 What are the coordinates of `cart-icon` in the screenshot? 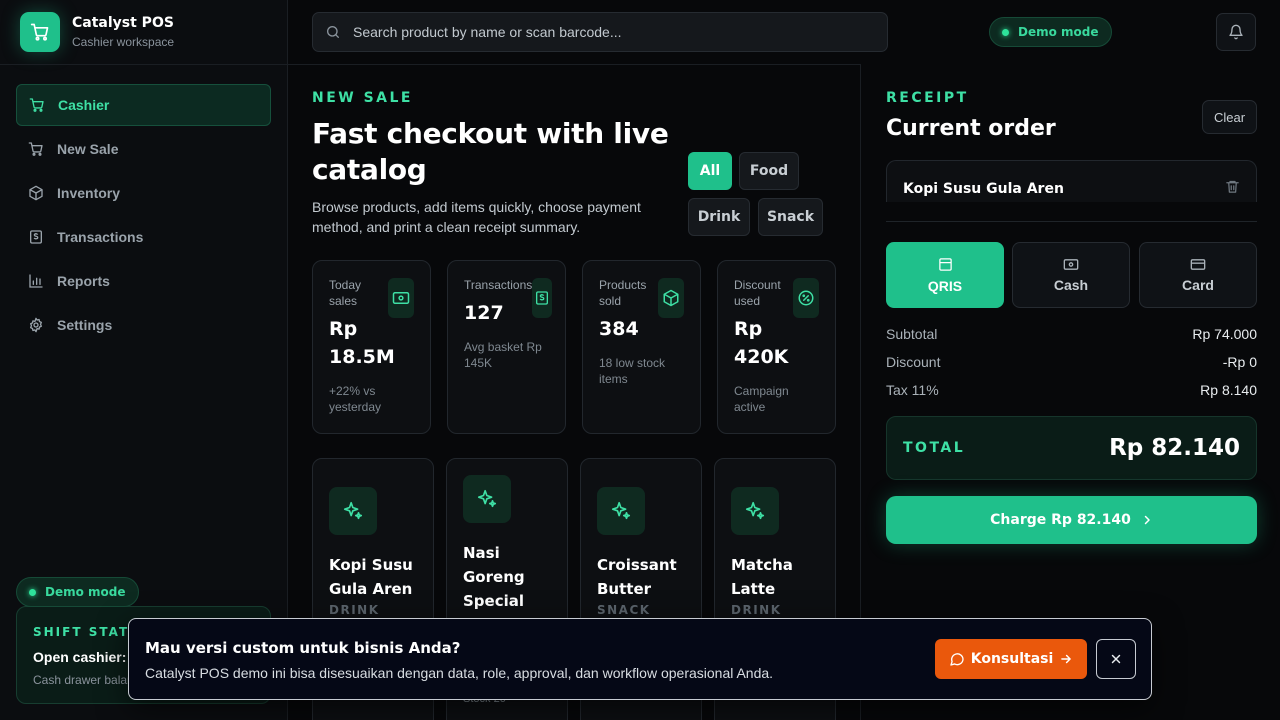 It's located at (36, 105).